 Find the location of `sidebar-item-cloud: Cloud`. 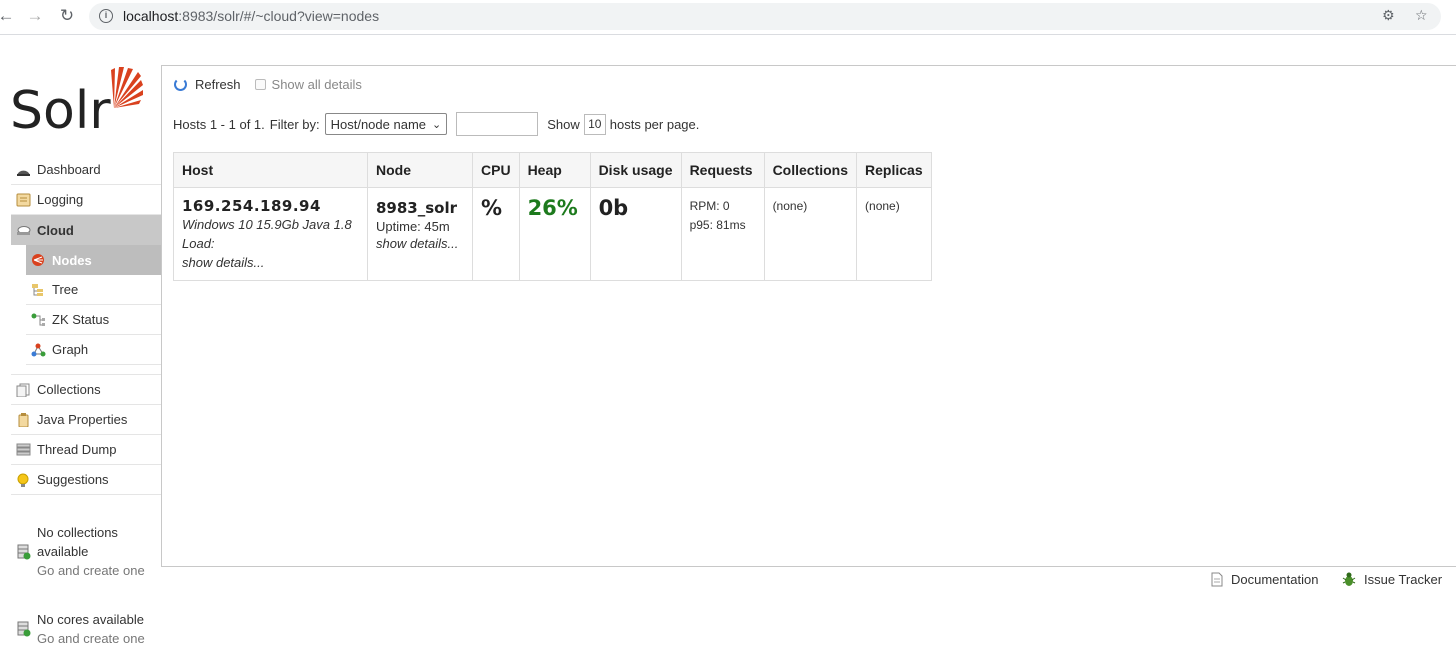

sidebar-item-cloud: Cloud is located at coordinates (86, 230).